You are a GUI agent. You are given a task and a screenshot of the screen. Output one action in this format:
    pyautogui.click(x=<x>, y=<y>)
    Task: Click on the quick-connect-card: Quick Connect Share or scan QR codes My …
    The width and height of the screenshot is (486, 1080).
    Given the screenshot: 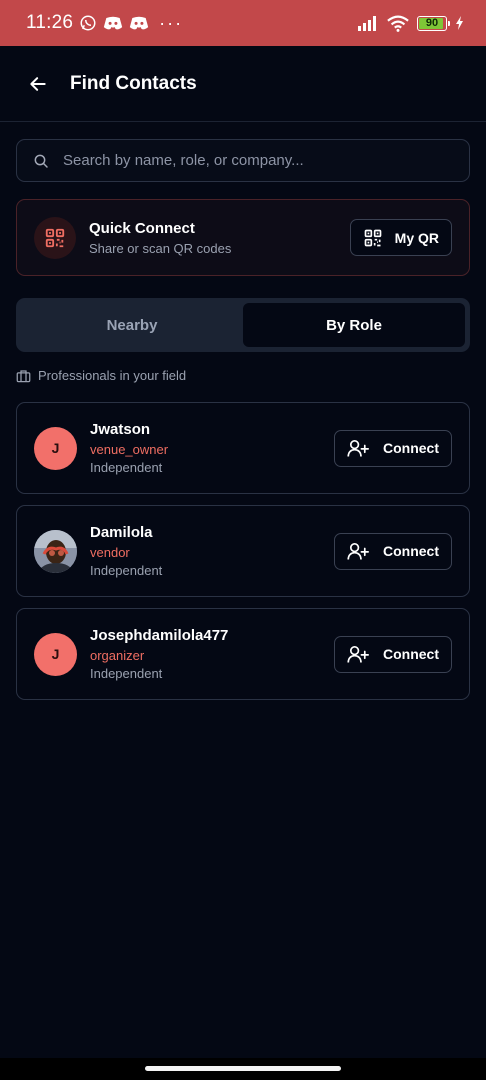 What is the action you would take?
    pyautogui.click(x=243, y=237)
    